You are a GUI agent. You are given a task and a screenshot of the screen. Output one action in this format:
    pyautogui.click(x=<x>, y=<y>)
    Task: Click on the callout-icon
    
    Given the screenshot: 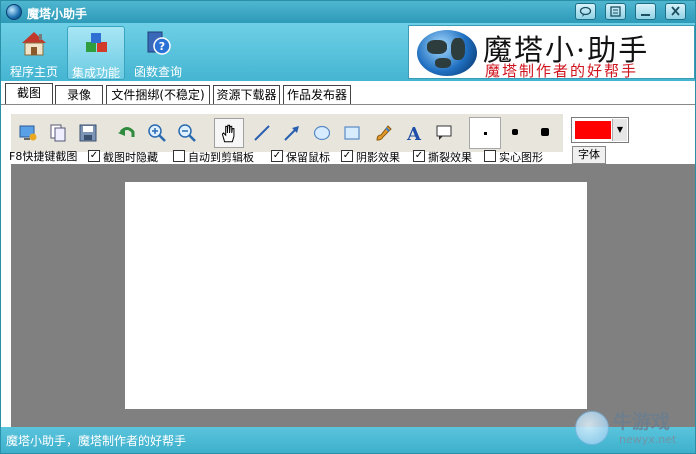 What is the action you would take?
    pyautogui.click(x=444, y=132)
    